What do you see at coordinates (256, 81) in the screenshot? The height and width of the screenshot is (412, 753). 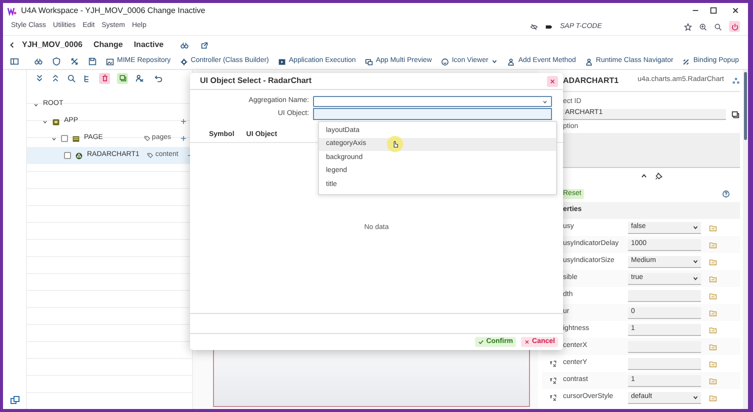 I see `dialog-title: UI Object Select - RadarChart` at bounding box center [256, 81].